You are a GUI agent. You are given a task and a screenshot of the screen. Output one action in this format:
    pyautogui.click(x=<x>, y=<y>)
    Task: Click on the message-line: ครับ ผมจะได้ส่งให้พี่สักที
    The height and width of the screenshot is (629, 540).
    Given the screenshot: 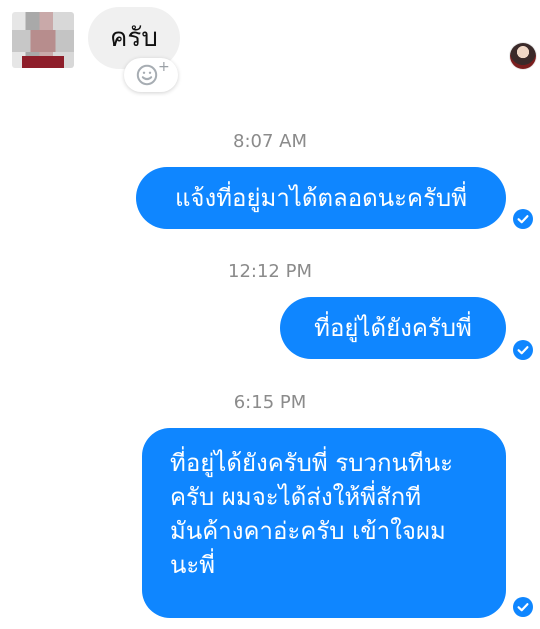 What is the action you would take?
    pyautogui.click(x=296, y=497)
    